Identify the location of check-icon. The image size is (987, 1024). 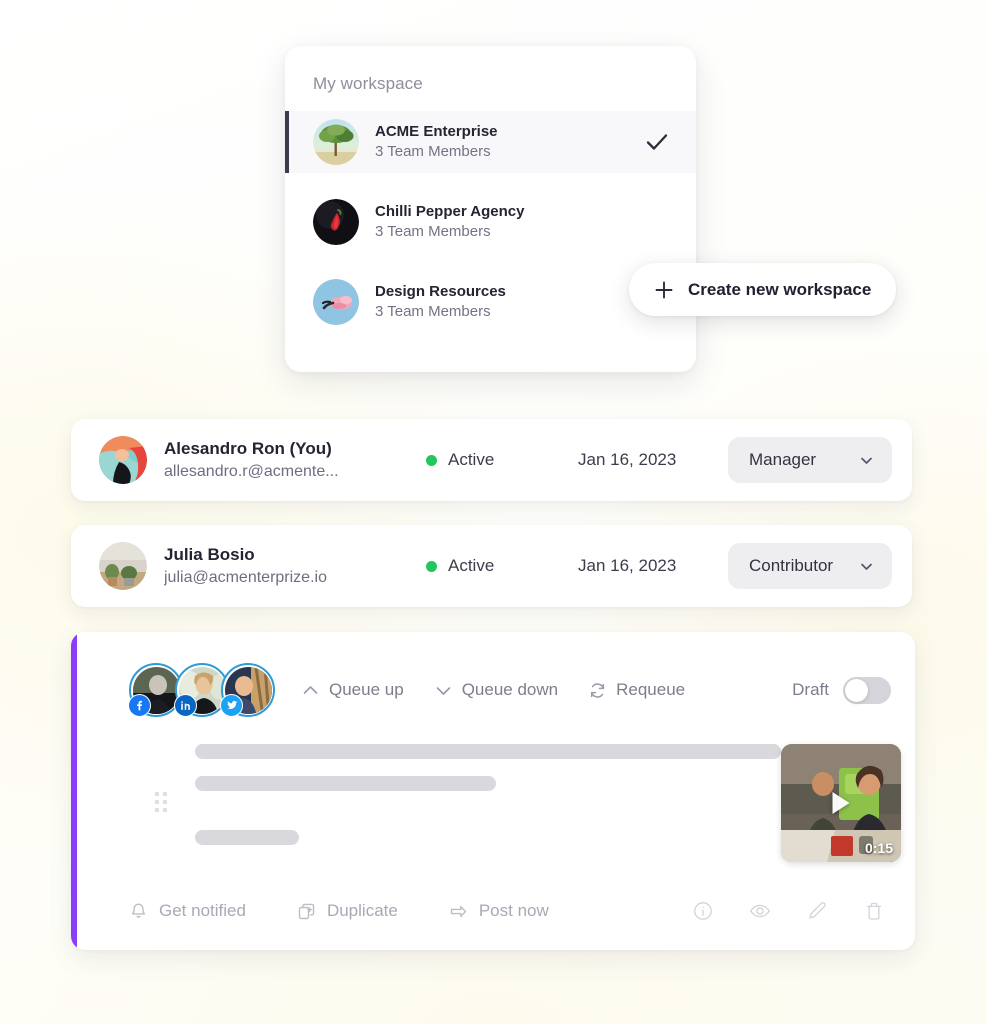
(657, 142).